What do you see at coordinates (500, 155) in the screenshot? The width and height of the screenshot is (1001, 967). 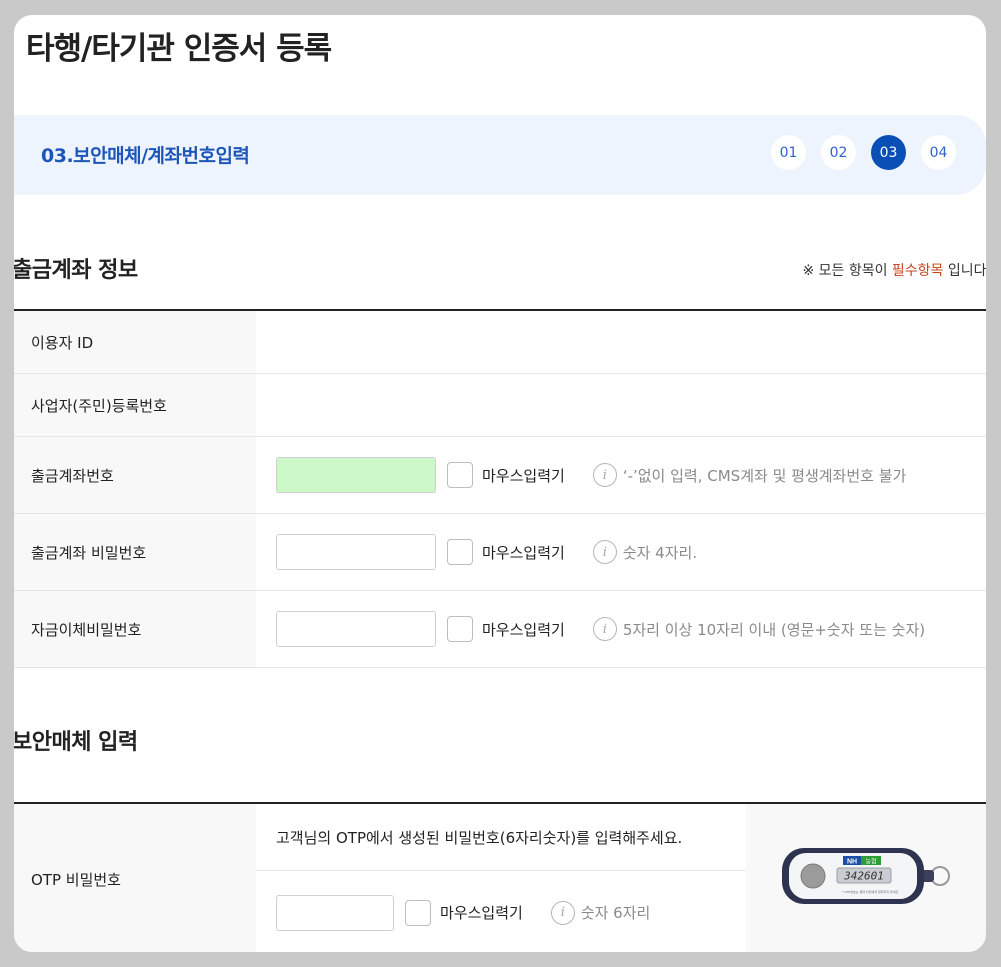 I see `step-bar: 03.보안매체/계좌번호입력 01 02 03 04` at bounding box center [500, 155].